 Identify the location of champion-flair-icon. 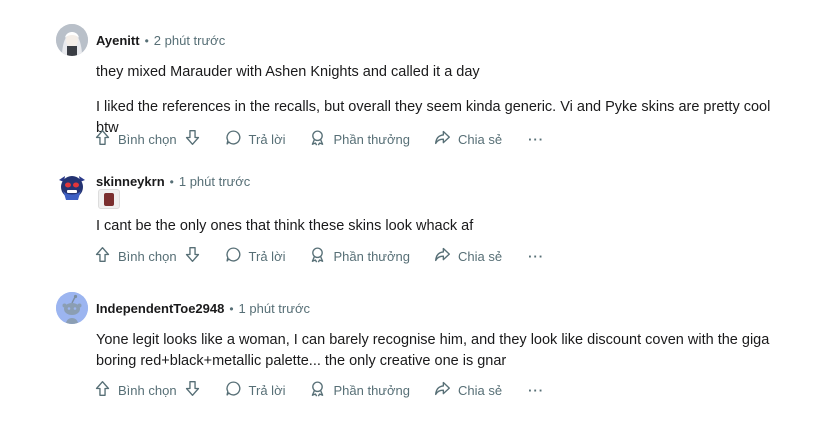
(109, 199).